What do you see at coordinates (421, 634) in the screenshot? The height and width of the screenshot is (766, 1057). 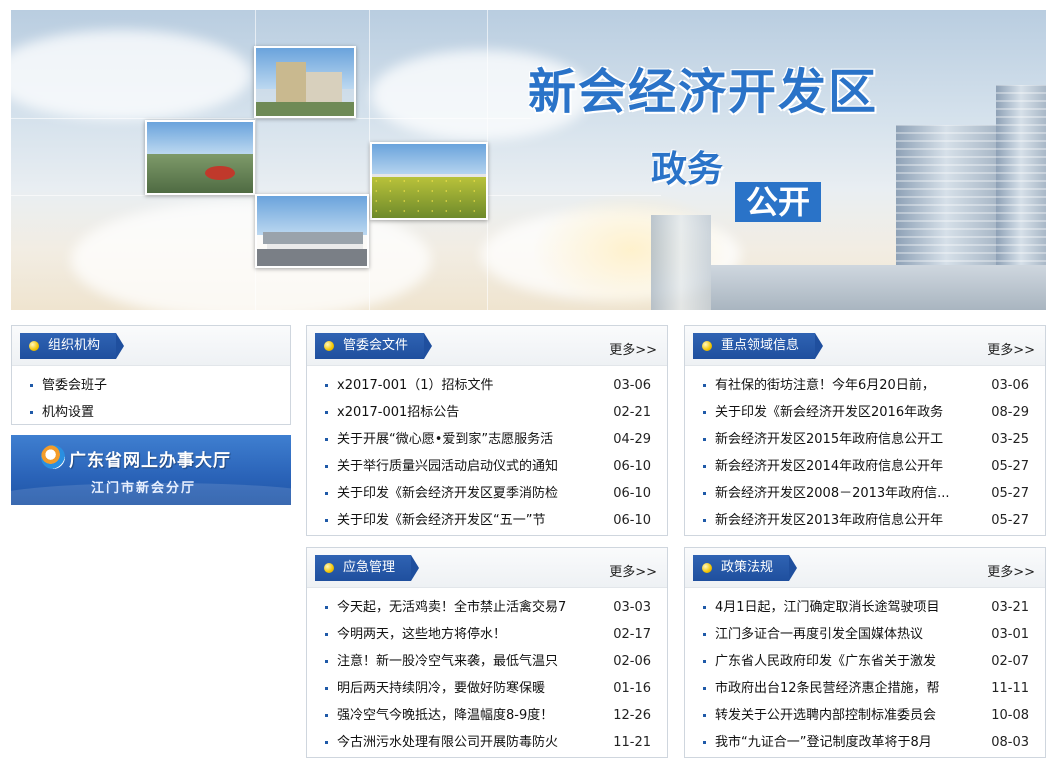 I see `list-item-title: 今明两天，这些地方将停水！` at bounding box center [421, 634].